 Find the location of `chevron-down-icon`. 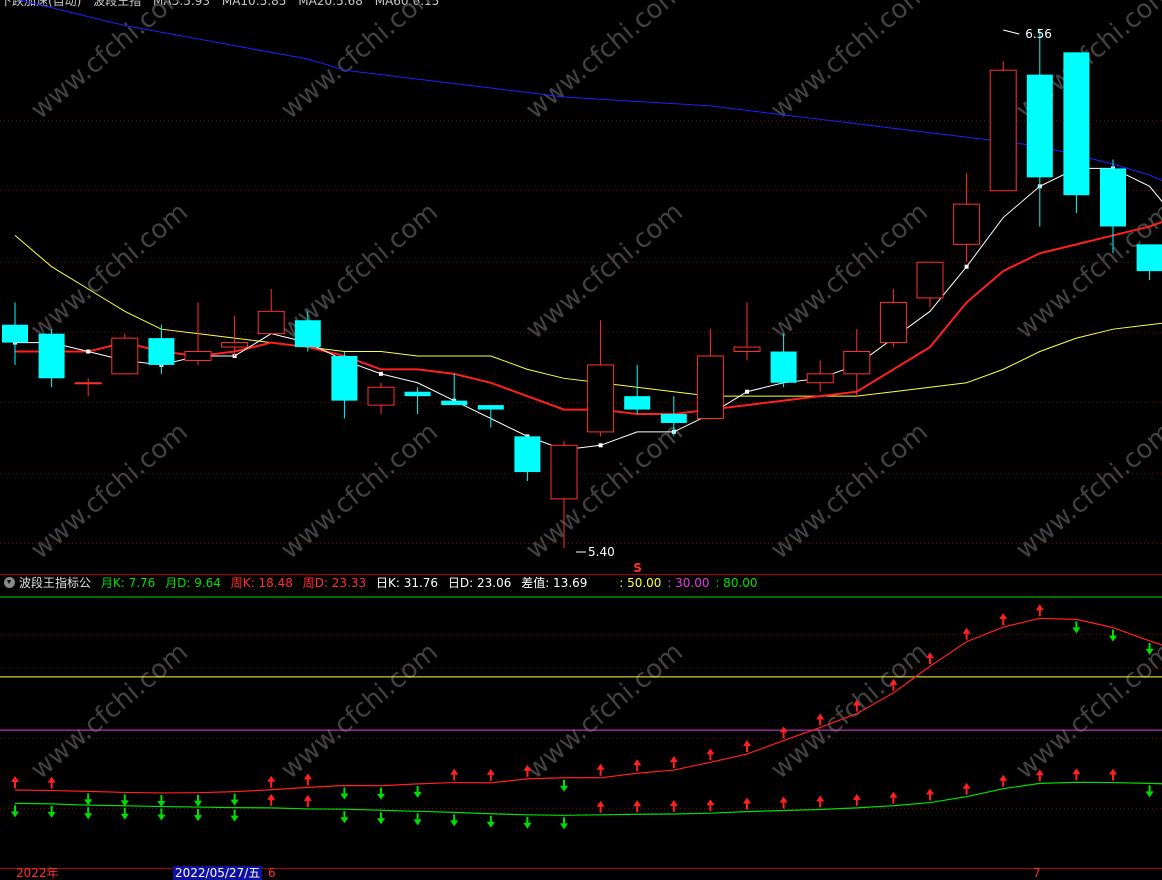

chevron-down-icon is located at coordinates (9, 582).